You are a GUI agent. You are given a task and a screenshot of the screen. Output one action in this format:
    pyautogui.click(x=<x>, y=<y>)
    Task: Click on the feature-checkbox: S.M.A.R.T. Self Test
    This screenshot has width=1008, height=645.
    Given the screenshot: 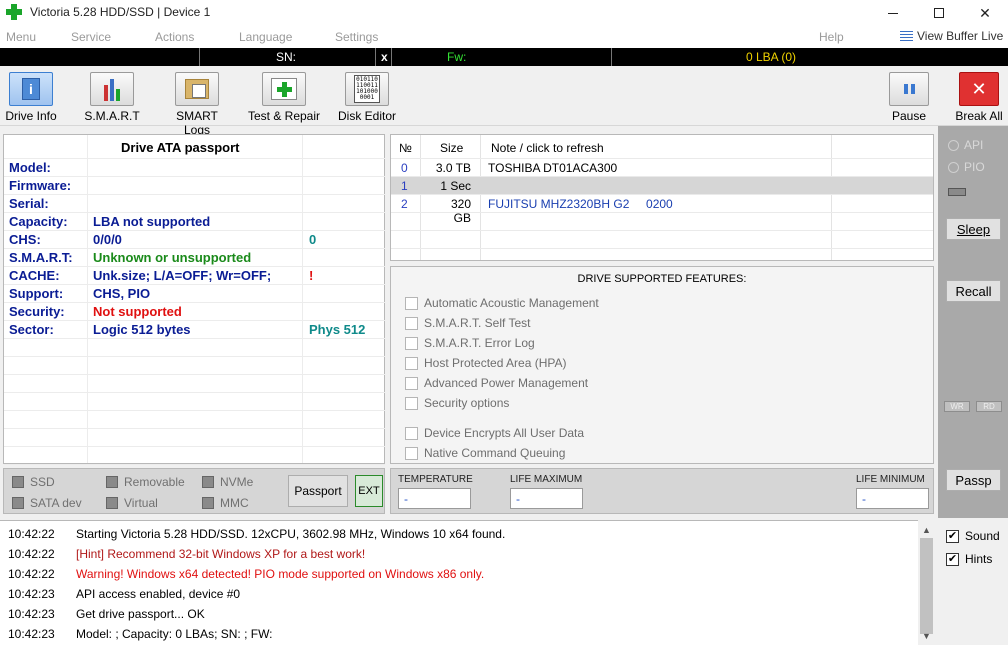 What is the action you would take?
    pyautogui.click(x=467, y=323)
    